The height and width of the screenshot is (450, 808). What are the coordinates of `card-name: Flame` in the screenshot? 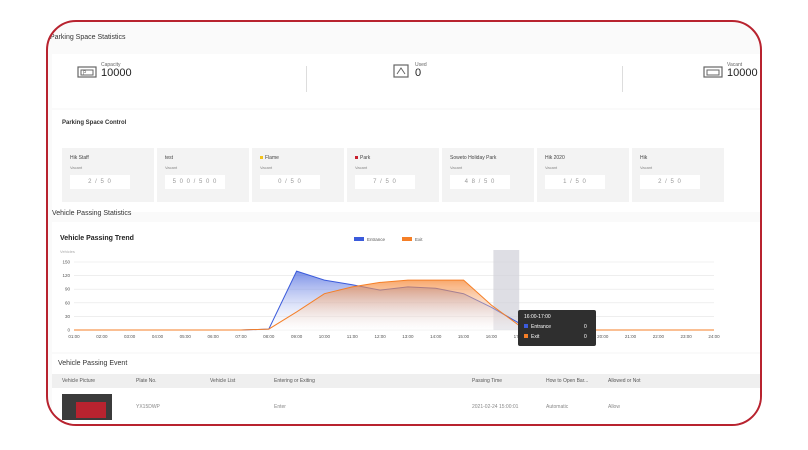 It's located at (269, 158).